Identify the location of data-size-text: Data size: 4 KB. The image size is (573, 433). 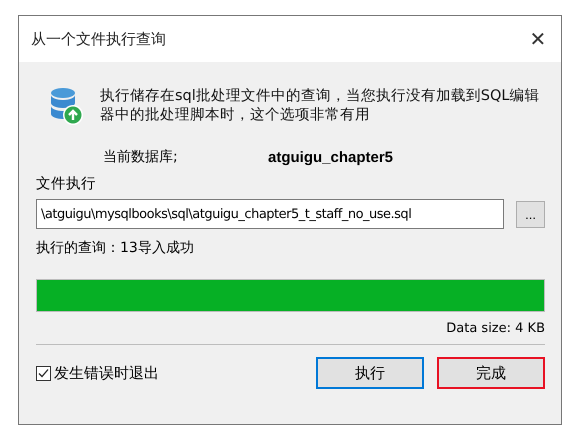
(495, 328).